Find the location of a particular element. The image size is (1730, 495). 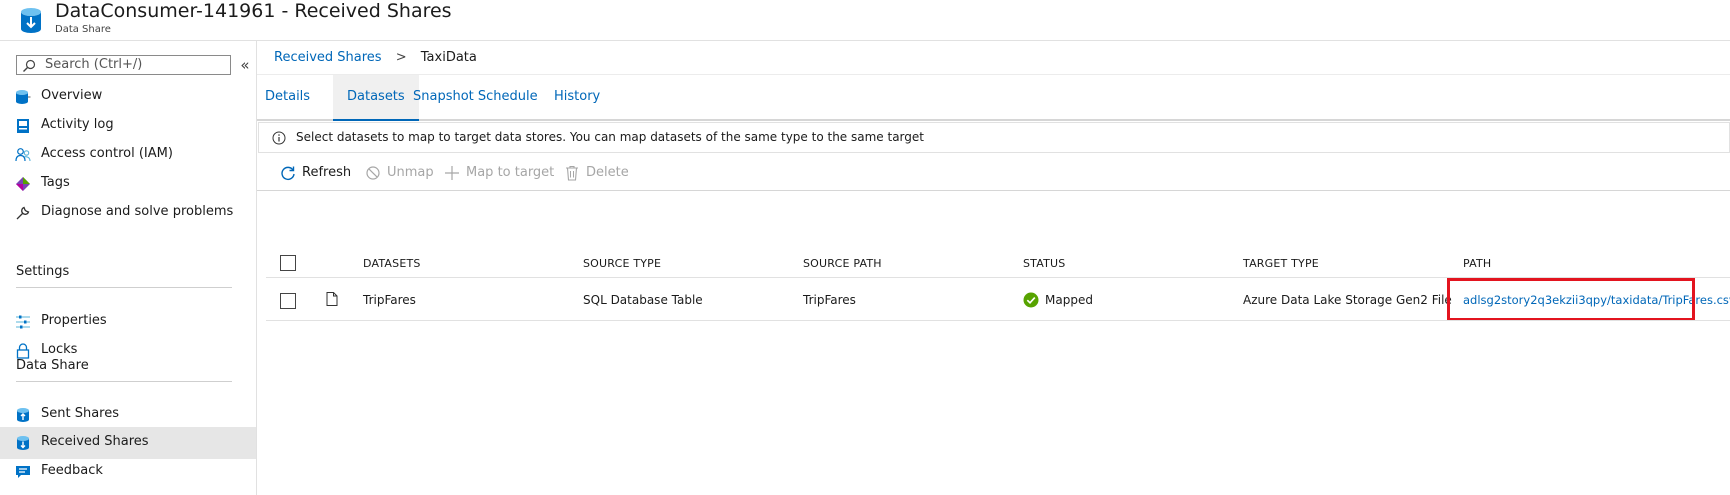

command-bar: Refresh Unmap Map to target Delete is located at coordinates (993, 173).